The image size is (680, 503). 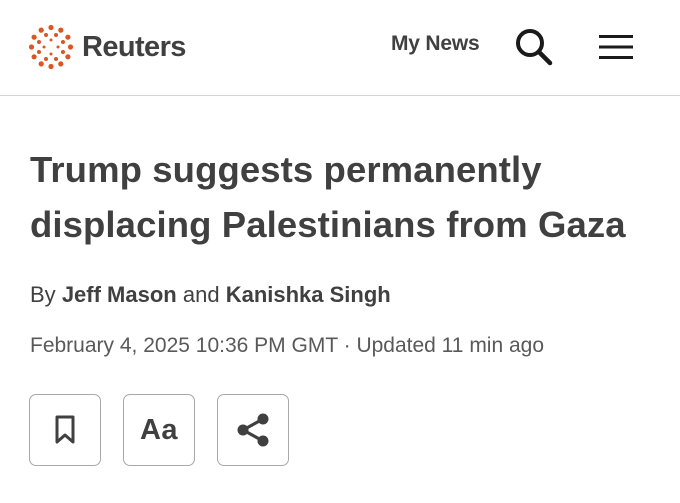 I want to click on my-news-link: My News, so click(x=435, y=44).